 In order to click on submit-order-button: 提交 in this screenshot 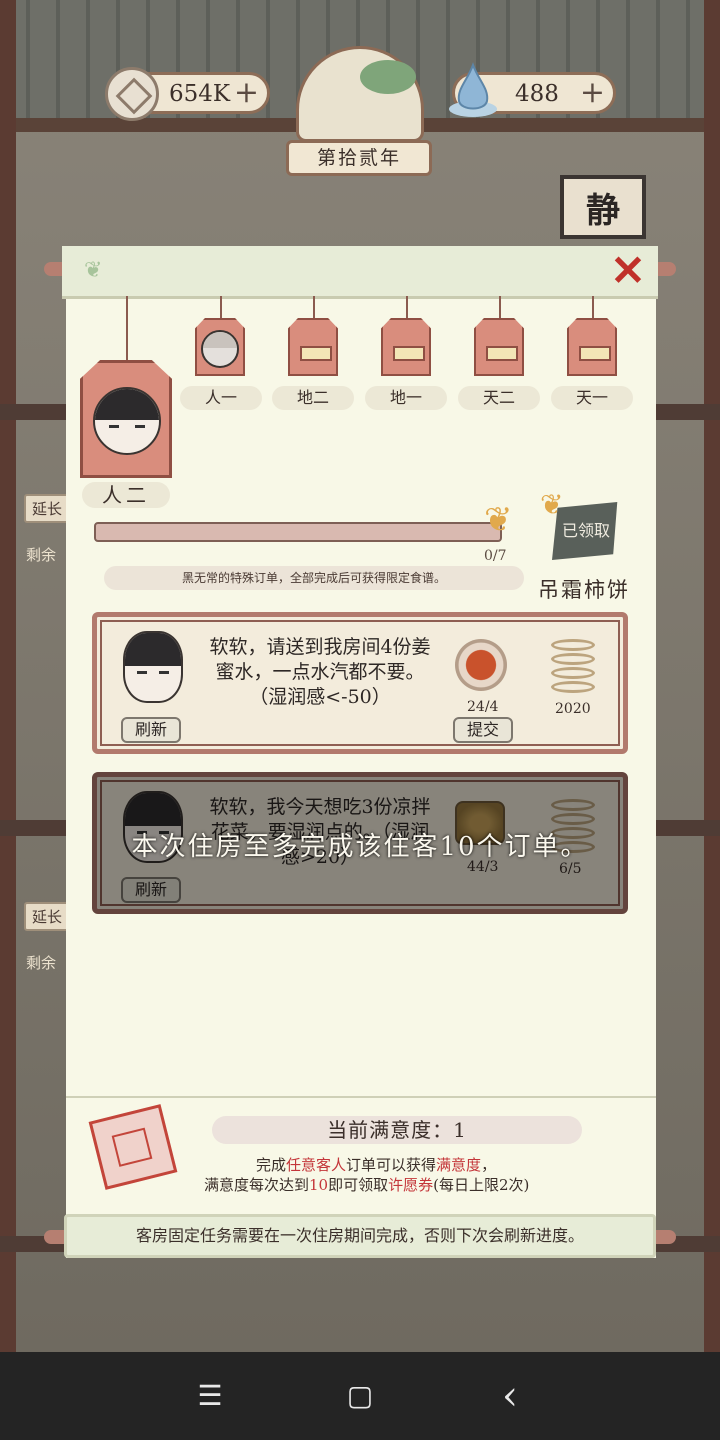, I will do `click(483, 730)`.